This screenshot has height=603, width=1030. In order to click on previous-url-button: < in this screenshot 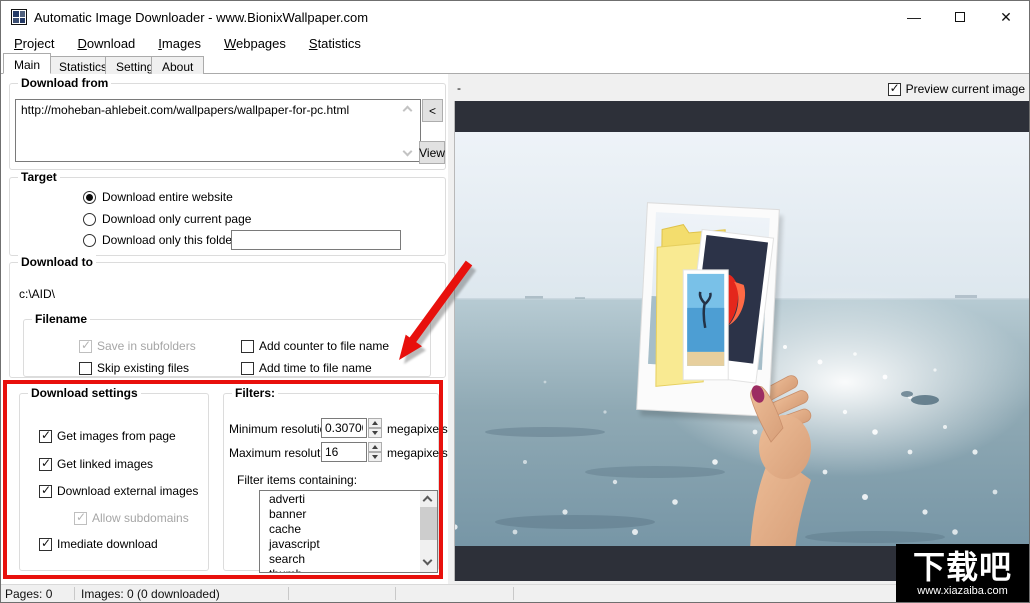, I will do `click(432, 110)`.